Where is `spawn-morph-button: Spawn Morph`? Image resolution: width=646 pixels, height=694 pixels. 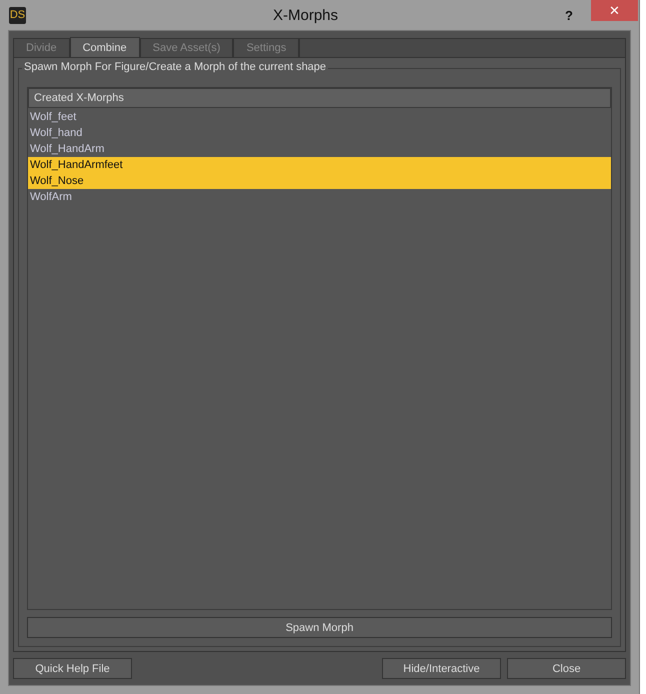 spawn-morph-button: Spawn Morph is located at coordinates (319, 627).